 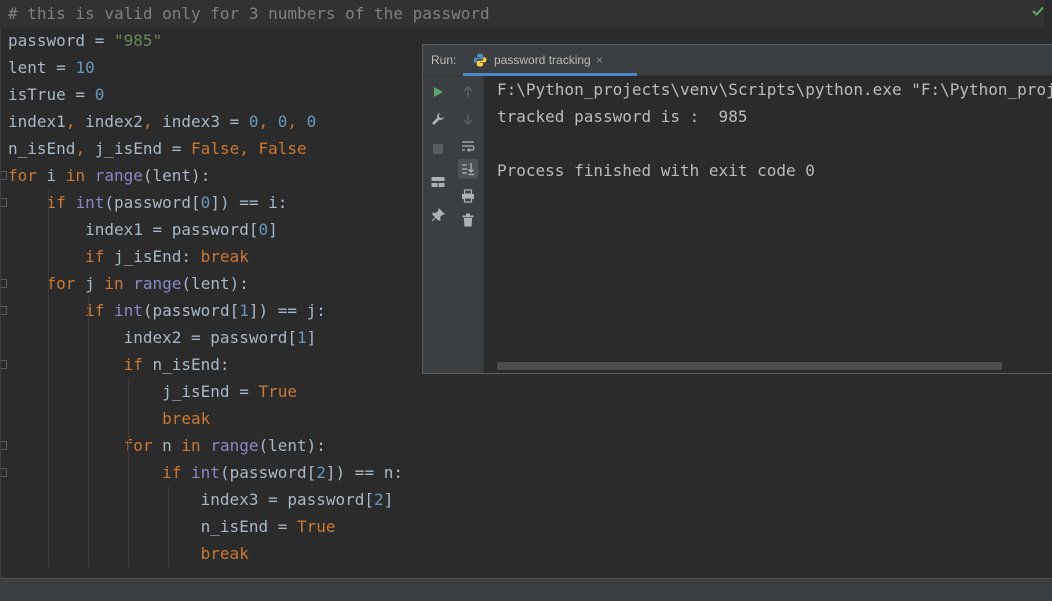 I want to click on code-token: 10, so click(x=85, y=67).